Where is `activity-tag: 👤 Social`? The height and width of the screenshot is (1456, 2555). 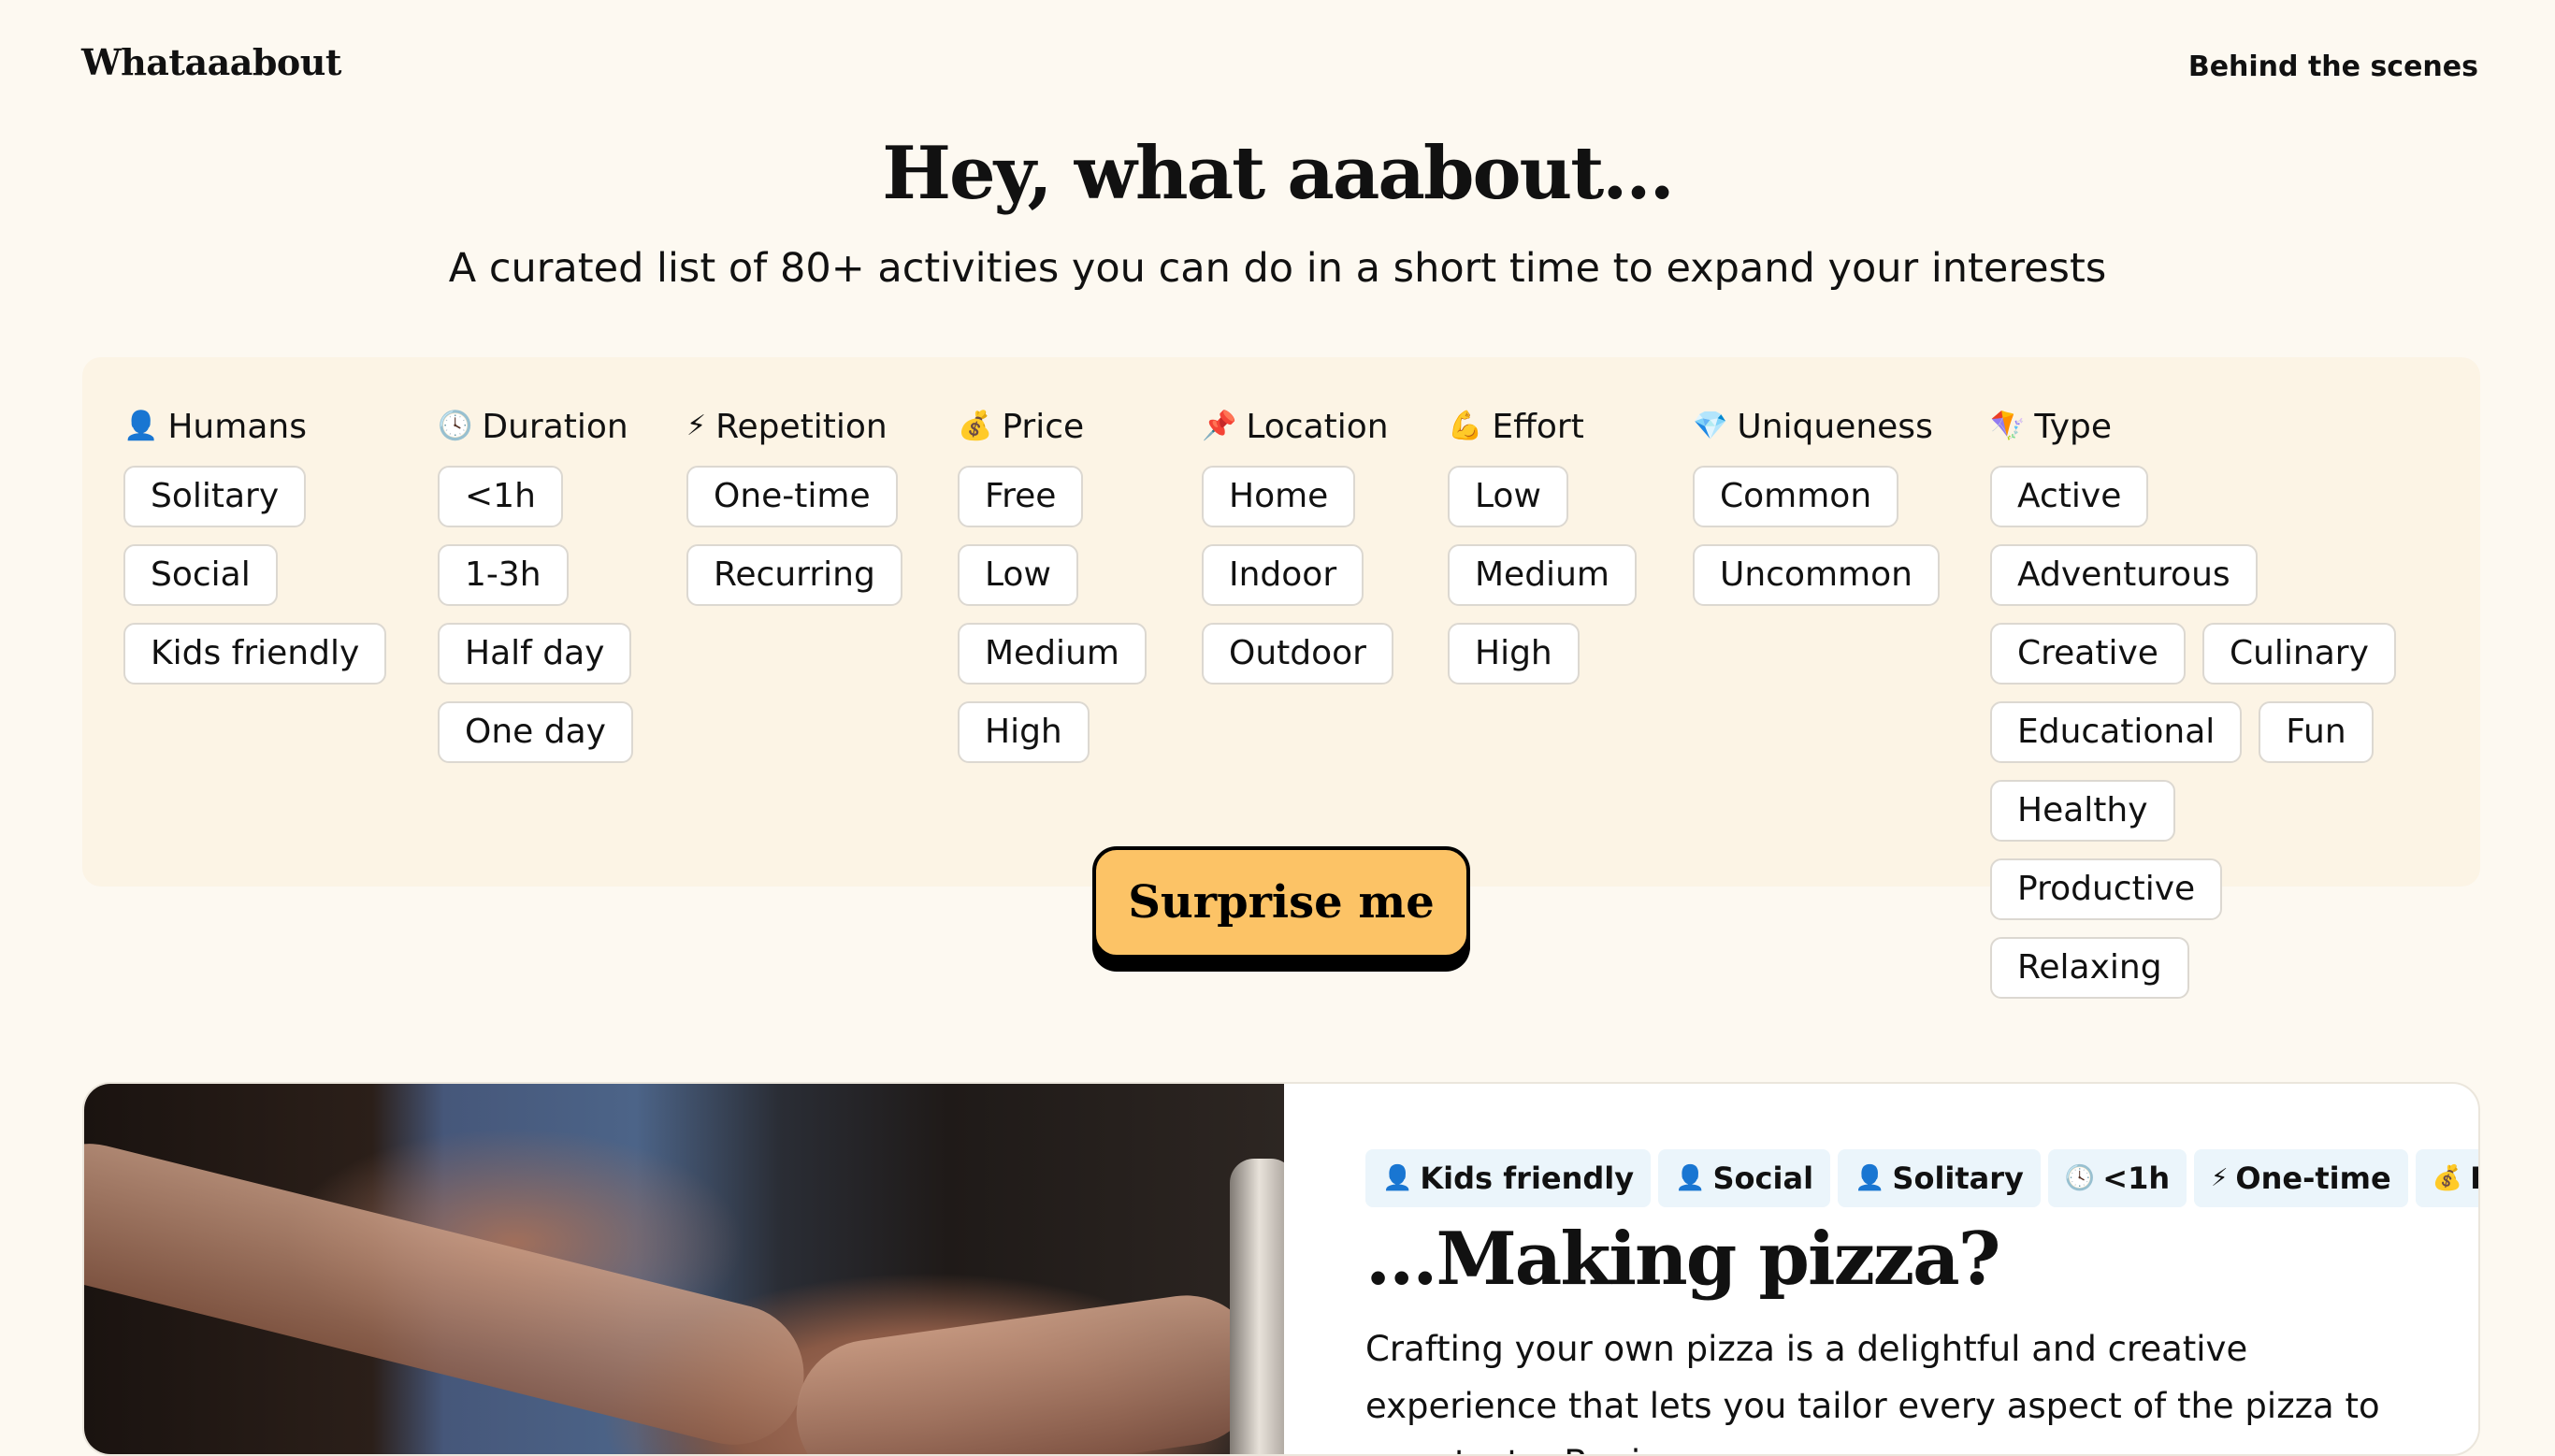
activity-tag: 👤 Social is located at coordinates (1744, 1178).